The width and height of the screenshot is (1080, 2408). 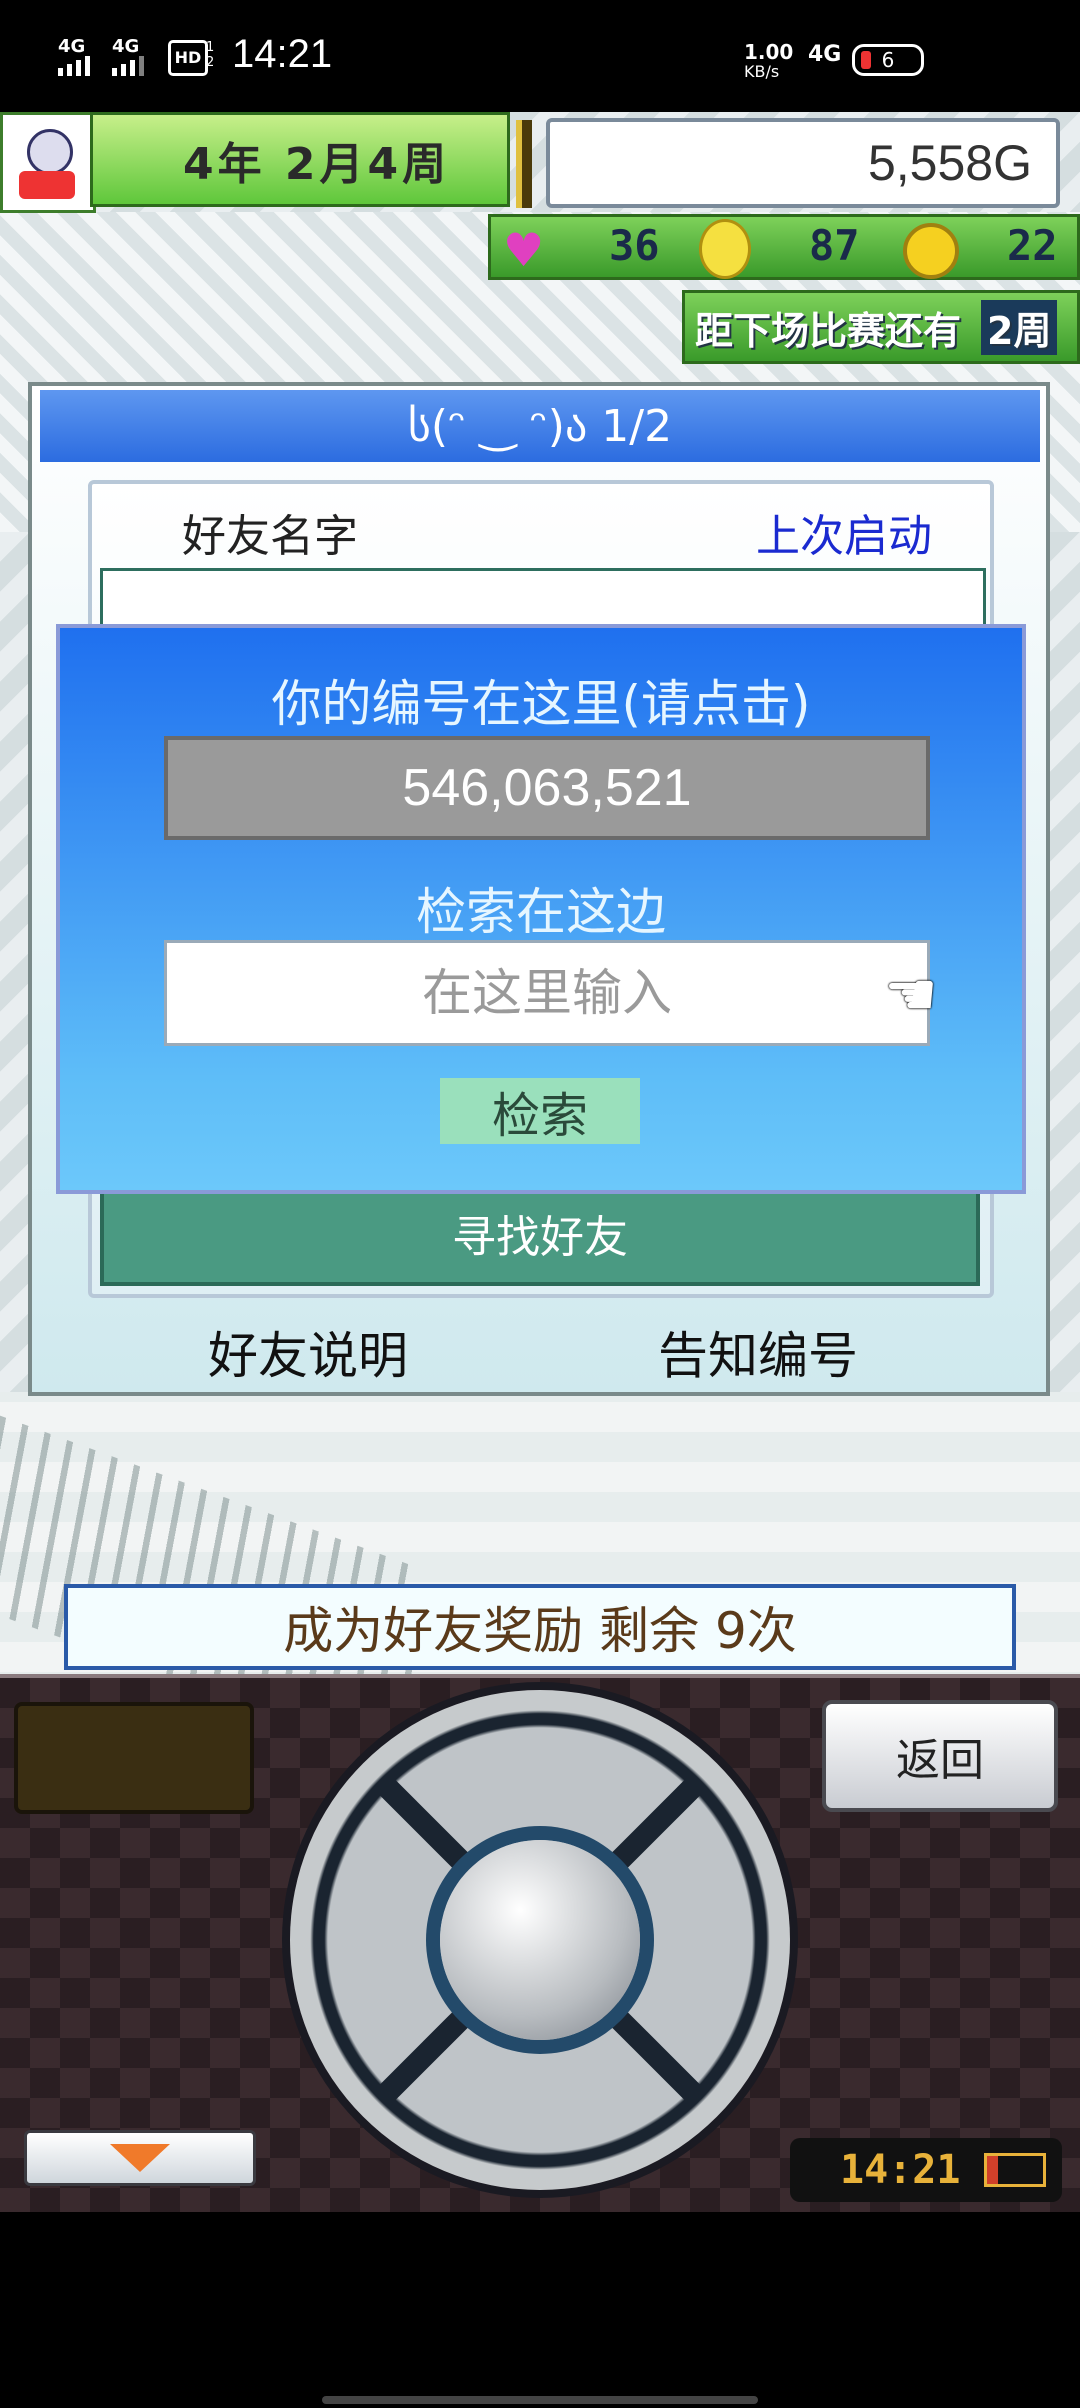 I want to click on tell-id-button: 告知编号, so click(x=758, y=1352).